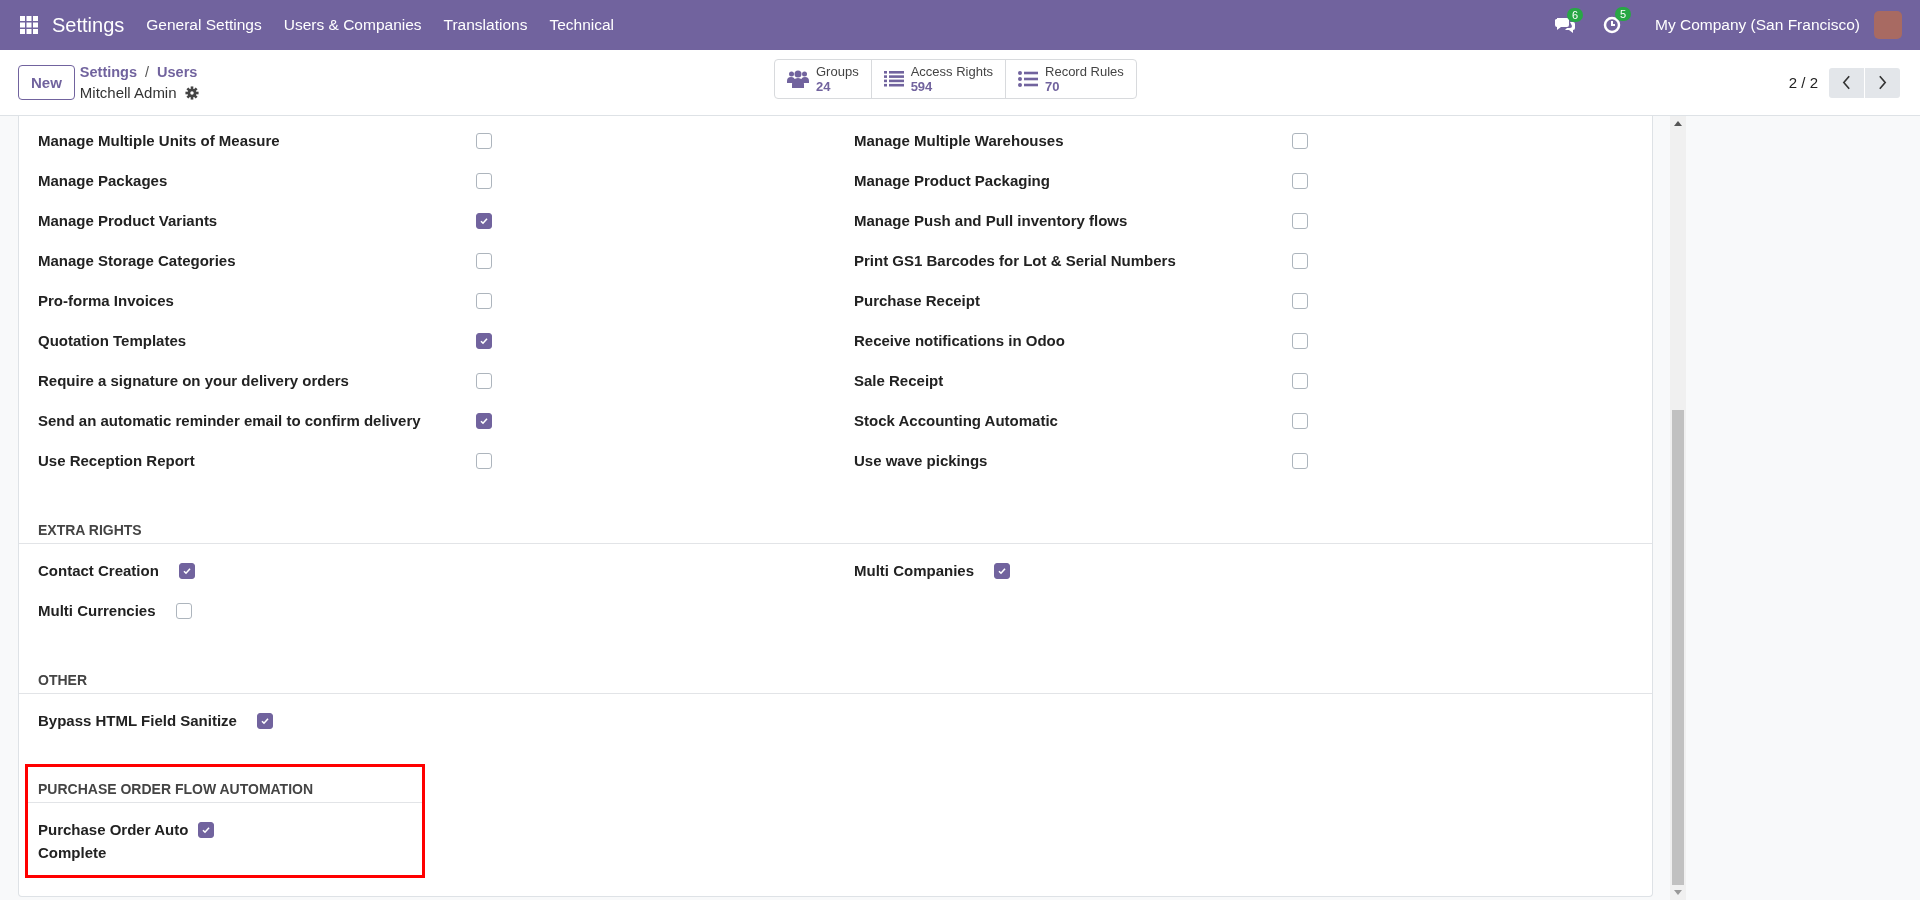 This screenshot has width=1920, height=900. What do you see at coordinates (823, 79) in the screenshot?
I see `stat-button: Groups 24` at bounding box center [823, 79].